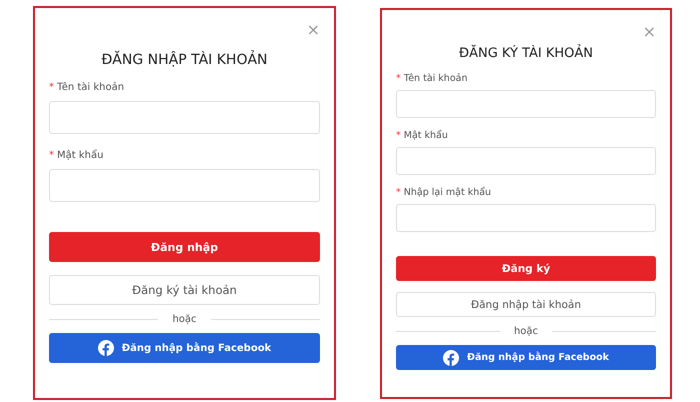 Image resolution: width=700 pixels, height=402 pixels. Describe the element at coordinates (184, 60) in the screenshot. I see `form-title: ĐĂNG NHẬP TÀI KHOẢN` at that location.